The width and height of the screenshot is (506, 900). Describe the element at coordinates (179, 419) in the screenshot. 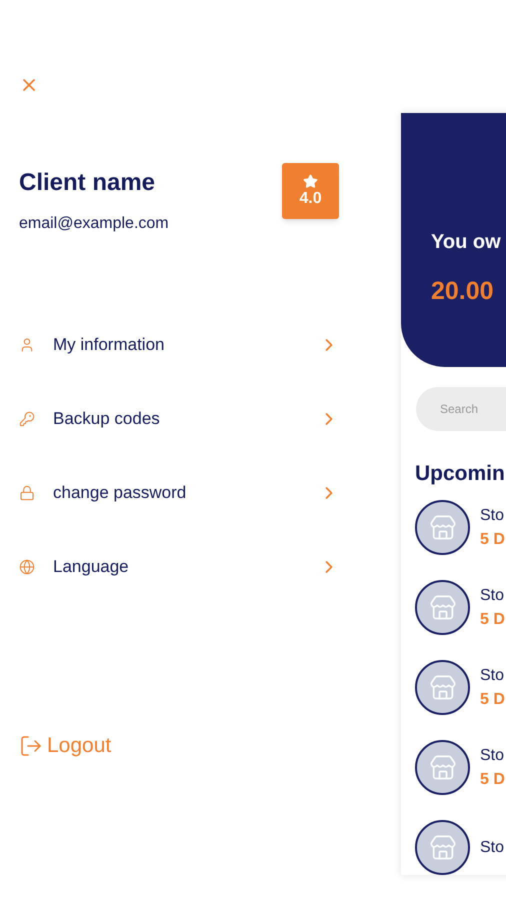

I see `menu-item: Backup codes` at that location.